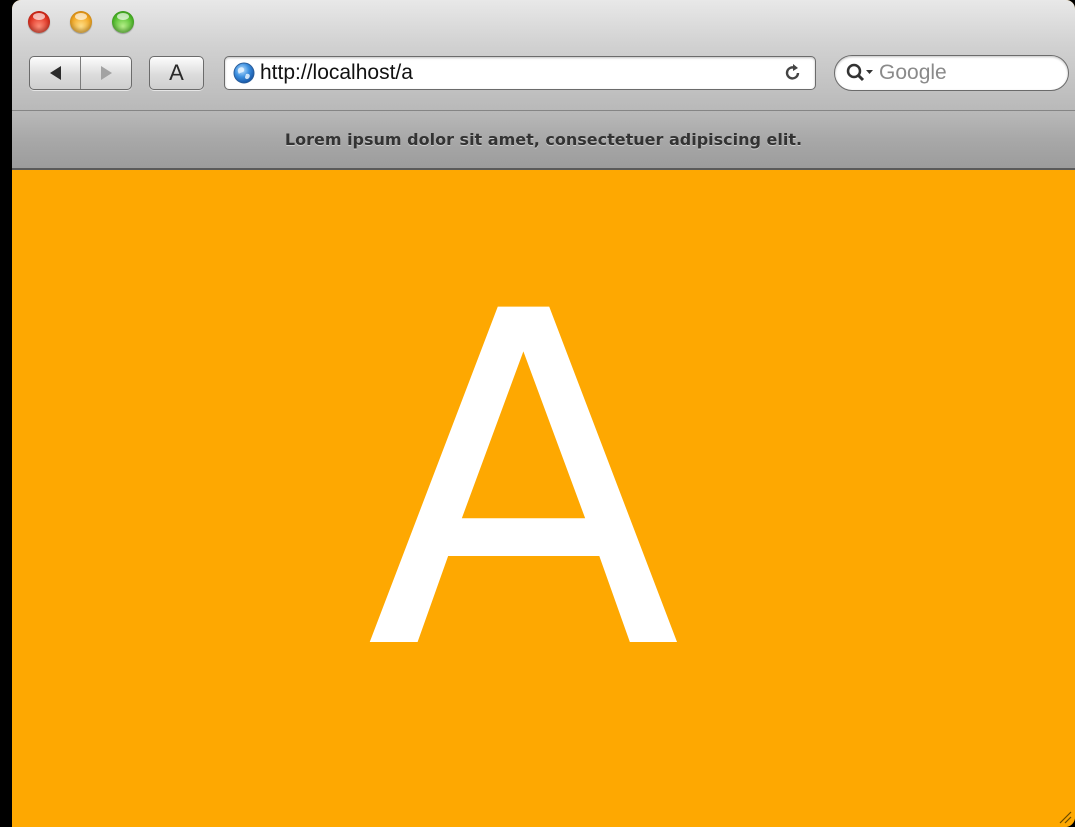 The height and width of the screenshot is (827, 1075). Describe the element at coordinates (951, 73) in the screenshot. I see `search-field: Google` at that location.